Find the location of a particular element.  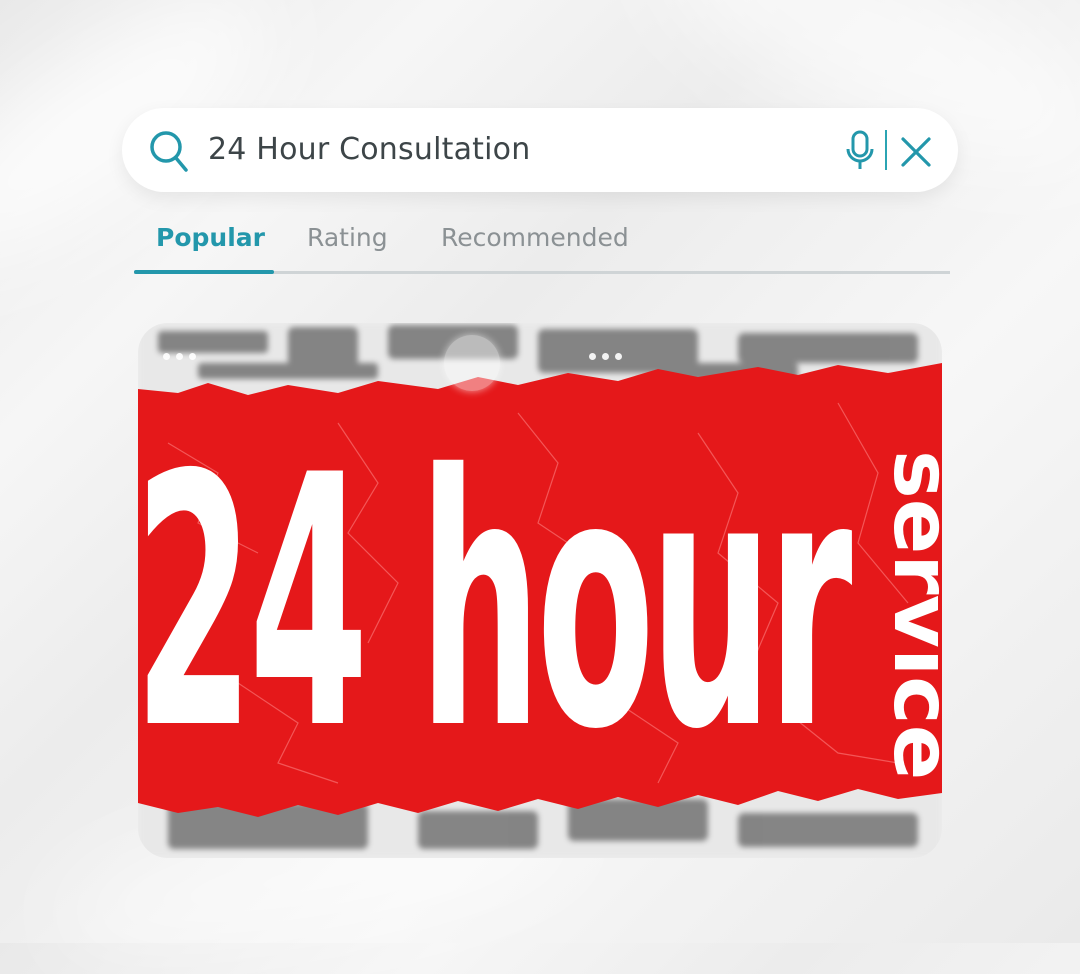

banner-side-text: service is located at coordinates (909, 615).